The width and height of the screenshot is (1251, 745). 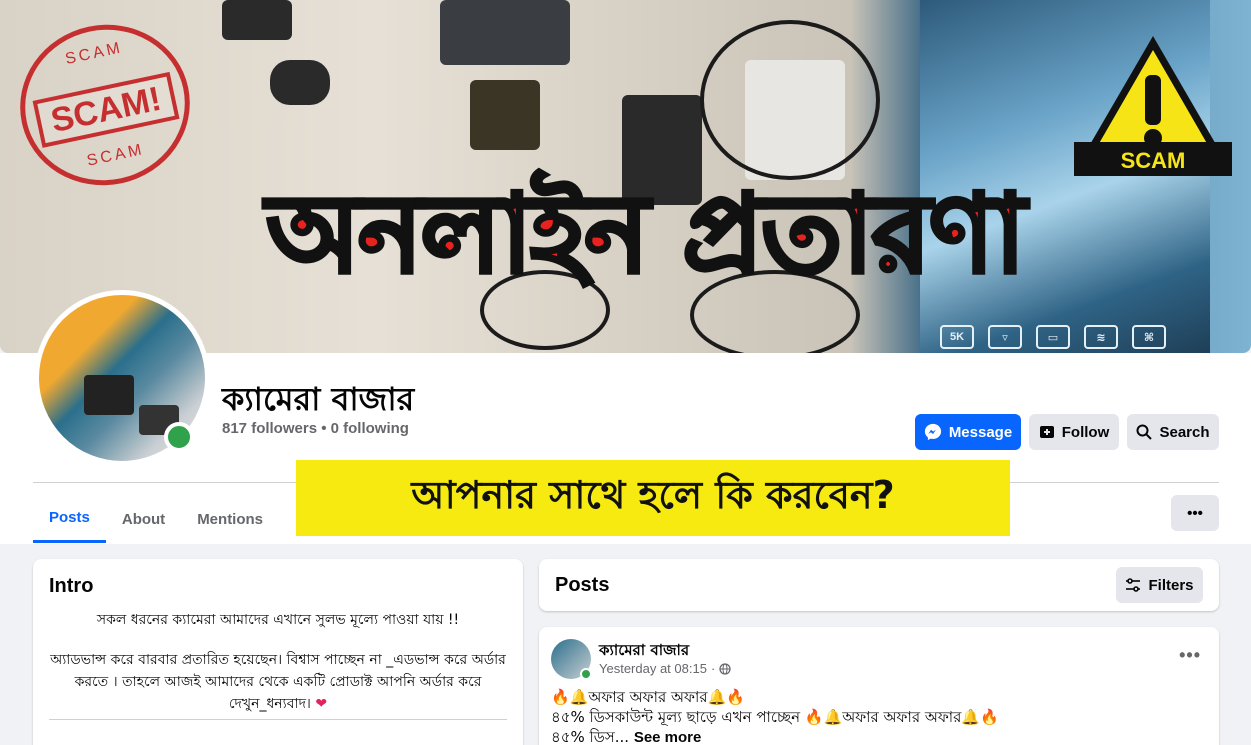 What do you see at coordinates (1149, 337) in the screenshot?
I see `feature-icon: ⌘` at bounding box center [1149, 337].